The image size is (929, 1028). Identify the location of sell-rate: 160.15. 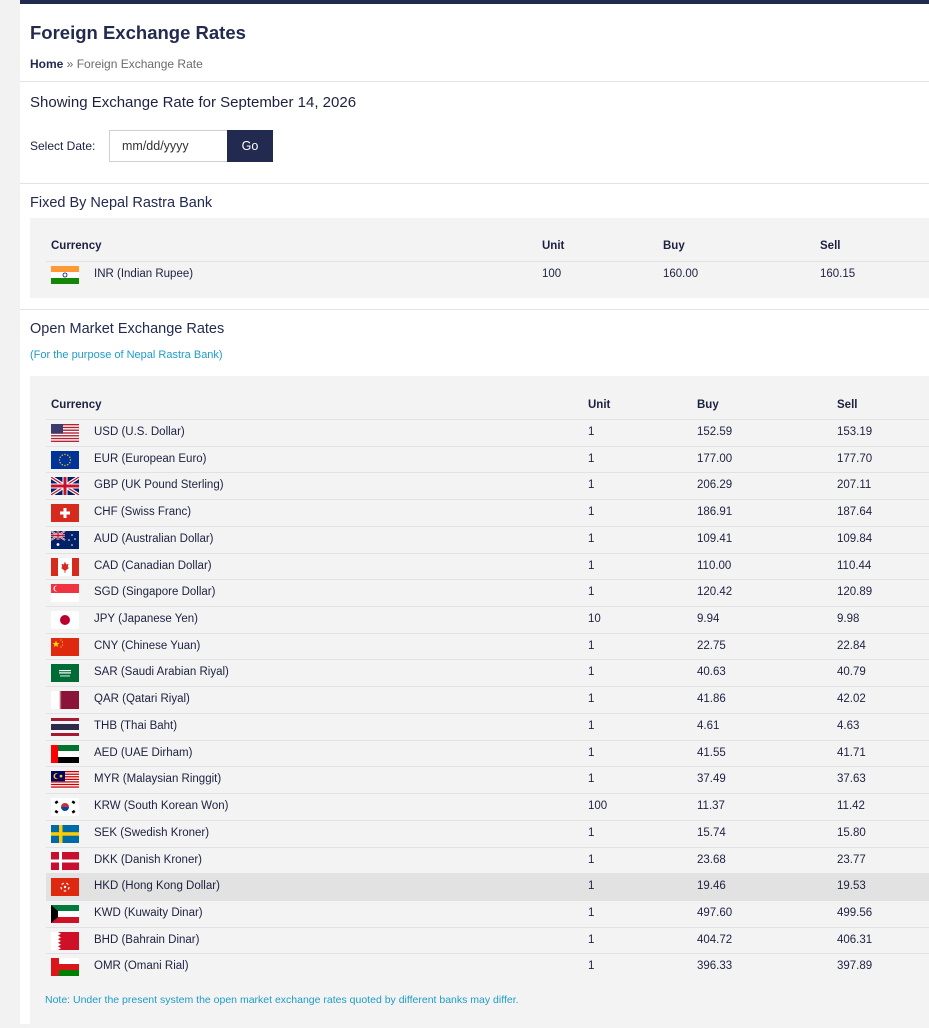
(838, 274).